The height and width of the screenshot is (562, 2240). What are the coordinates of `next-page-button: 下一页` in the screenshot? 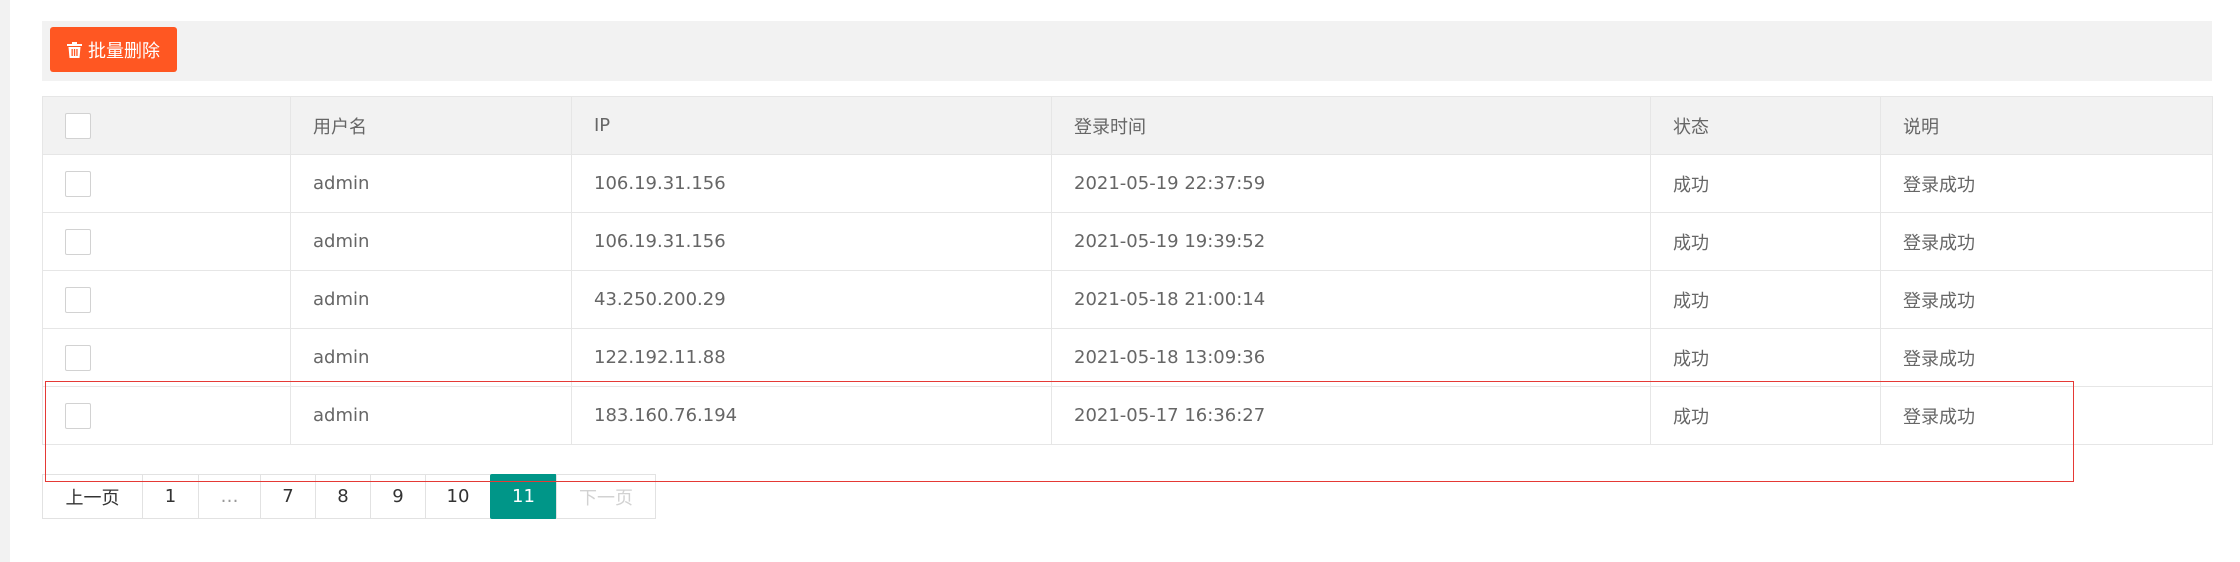 It's located at (606, 496).